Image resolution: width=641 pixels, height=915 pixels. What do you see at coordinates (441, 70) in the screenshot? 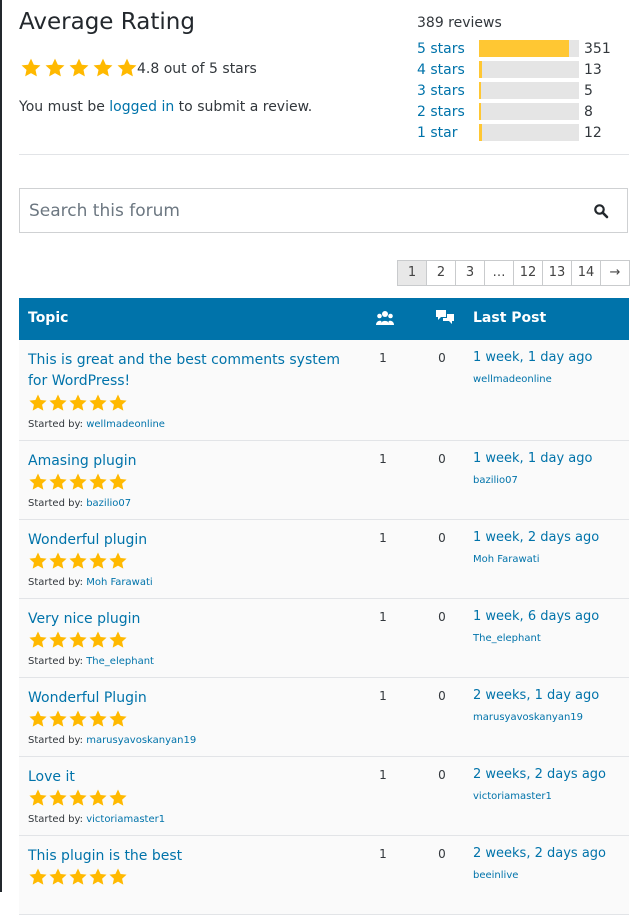
I see `rating-filter-link: 4 stars` at bounding box center [441, 70].